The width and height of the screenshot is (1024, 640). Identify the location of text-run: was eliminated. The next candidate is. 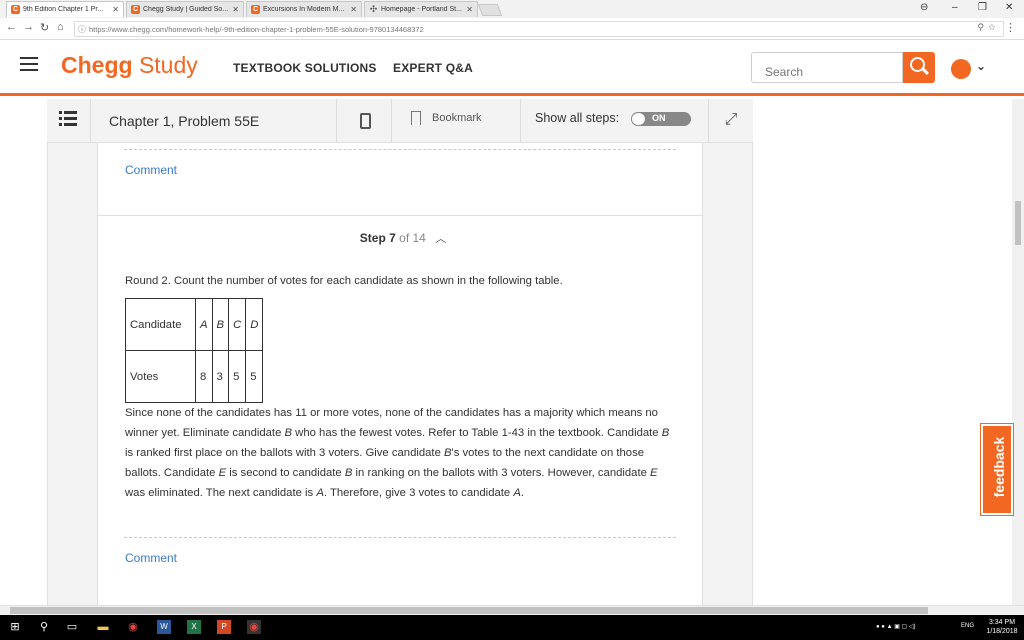
(221, 493).